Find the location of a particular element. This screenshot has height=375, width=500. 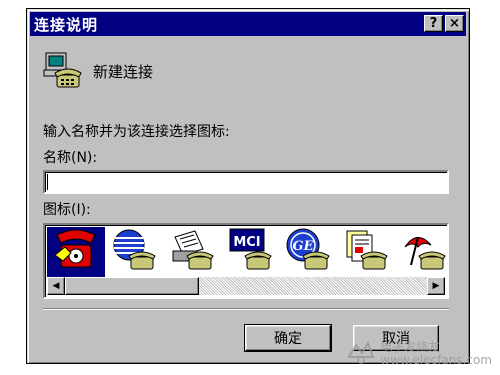

icon-option-globe-phone is located at coordinates (134, 252).